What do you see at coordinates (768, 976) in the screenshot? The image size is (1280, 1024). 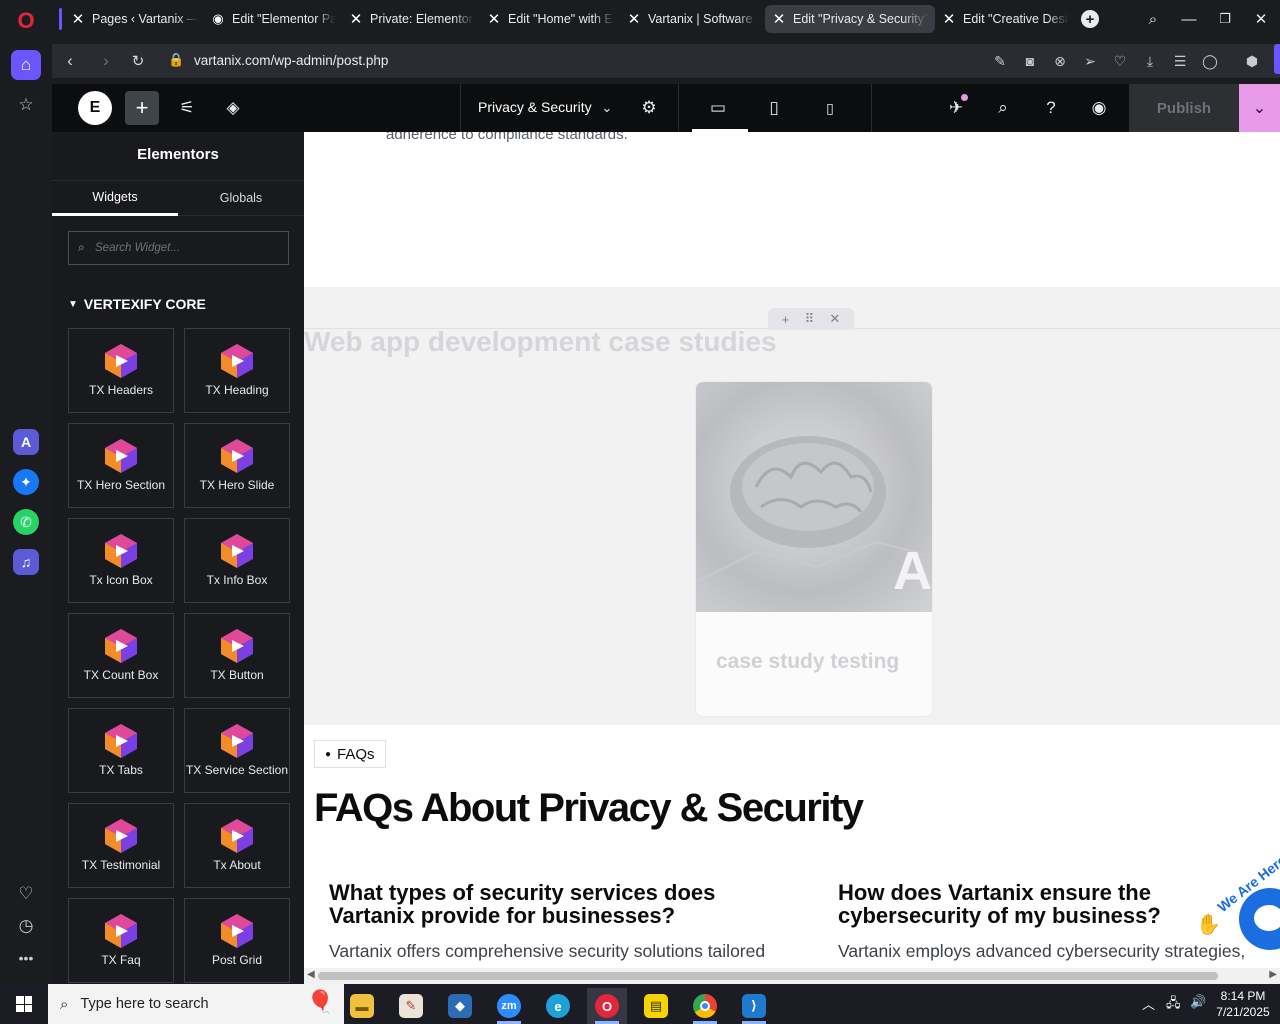 I see `scrollbar-thumb` at bounding box center [768, 976].